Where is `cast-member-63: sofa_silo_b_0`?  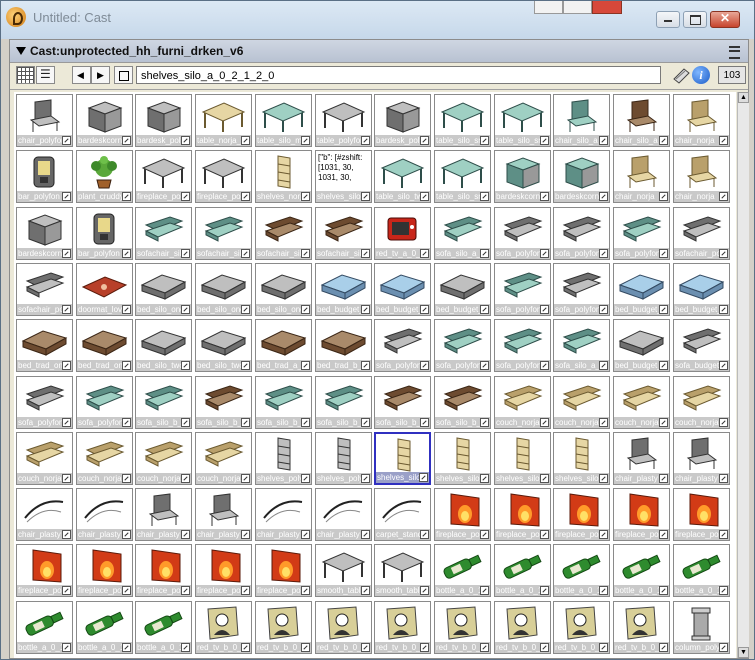
cast-member-63: sofa_silo_b_0 is located at coordinates (163, 402).